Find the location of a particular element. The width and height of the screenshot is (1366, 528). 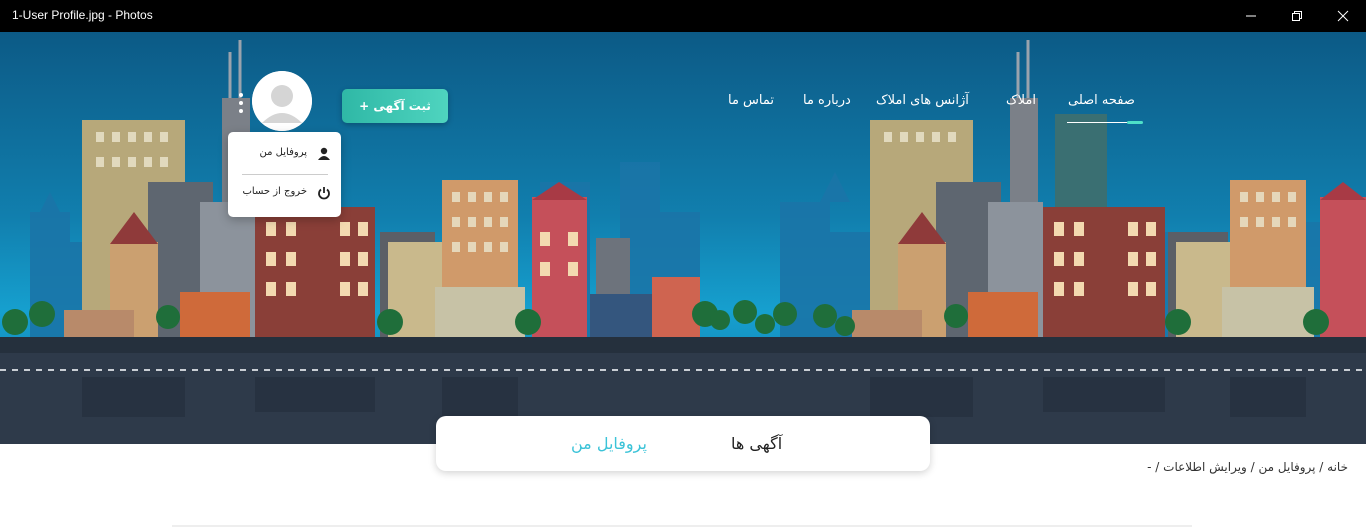

menu-item-logout: خروج از حساب is located at coordinates (284, 193).